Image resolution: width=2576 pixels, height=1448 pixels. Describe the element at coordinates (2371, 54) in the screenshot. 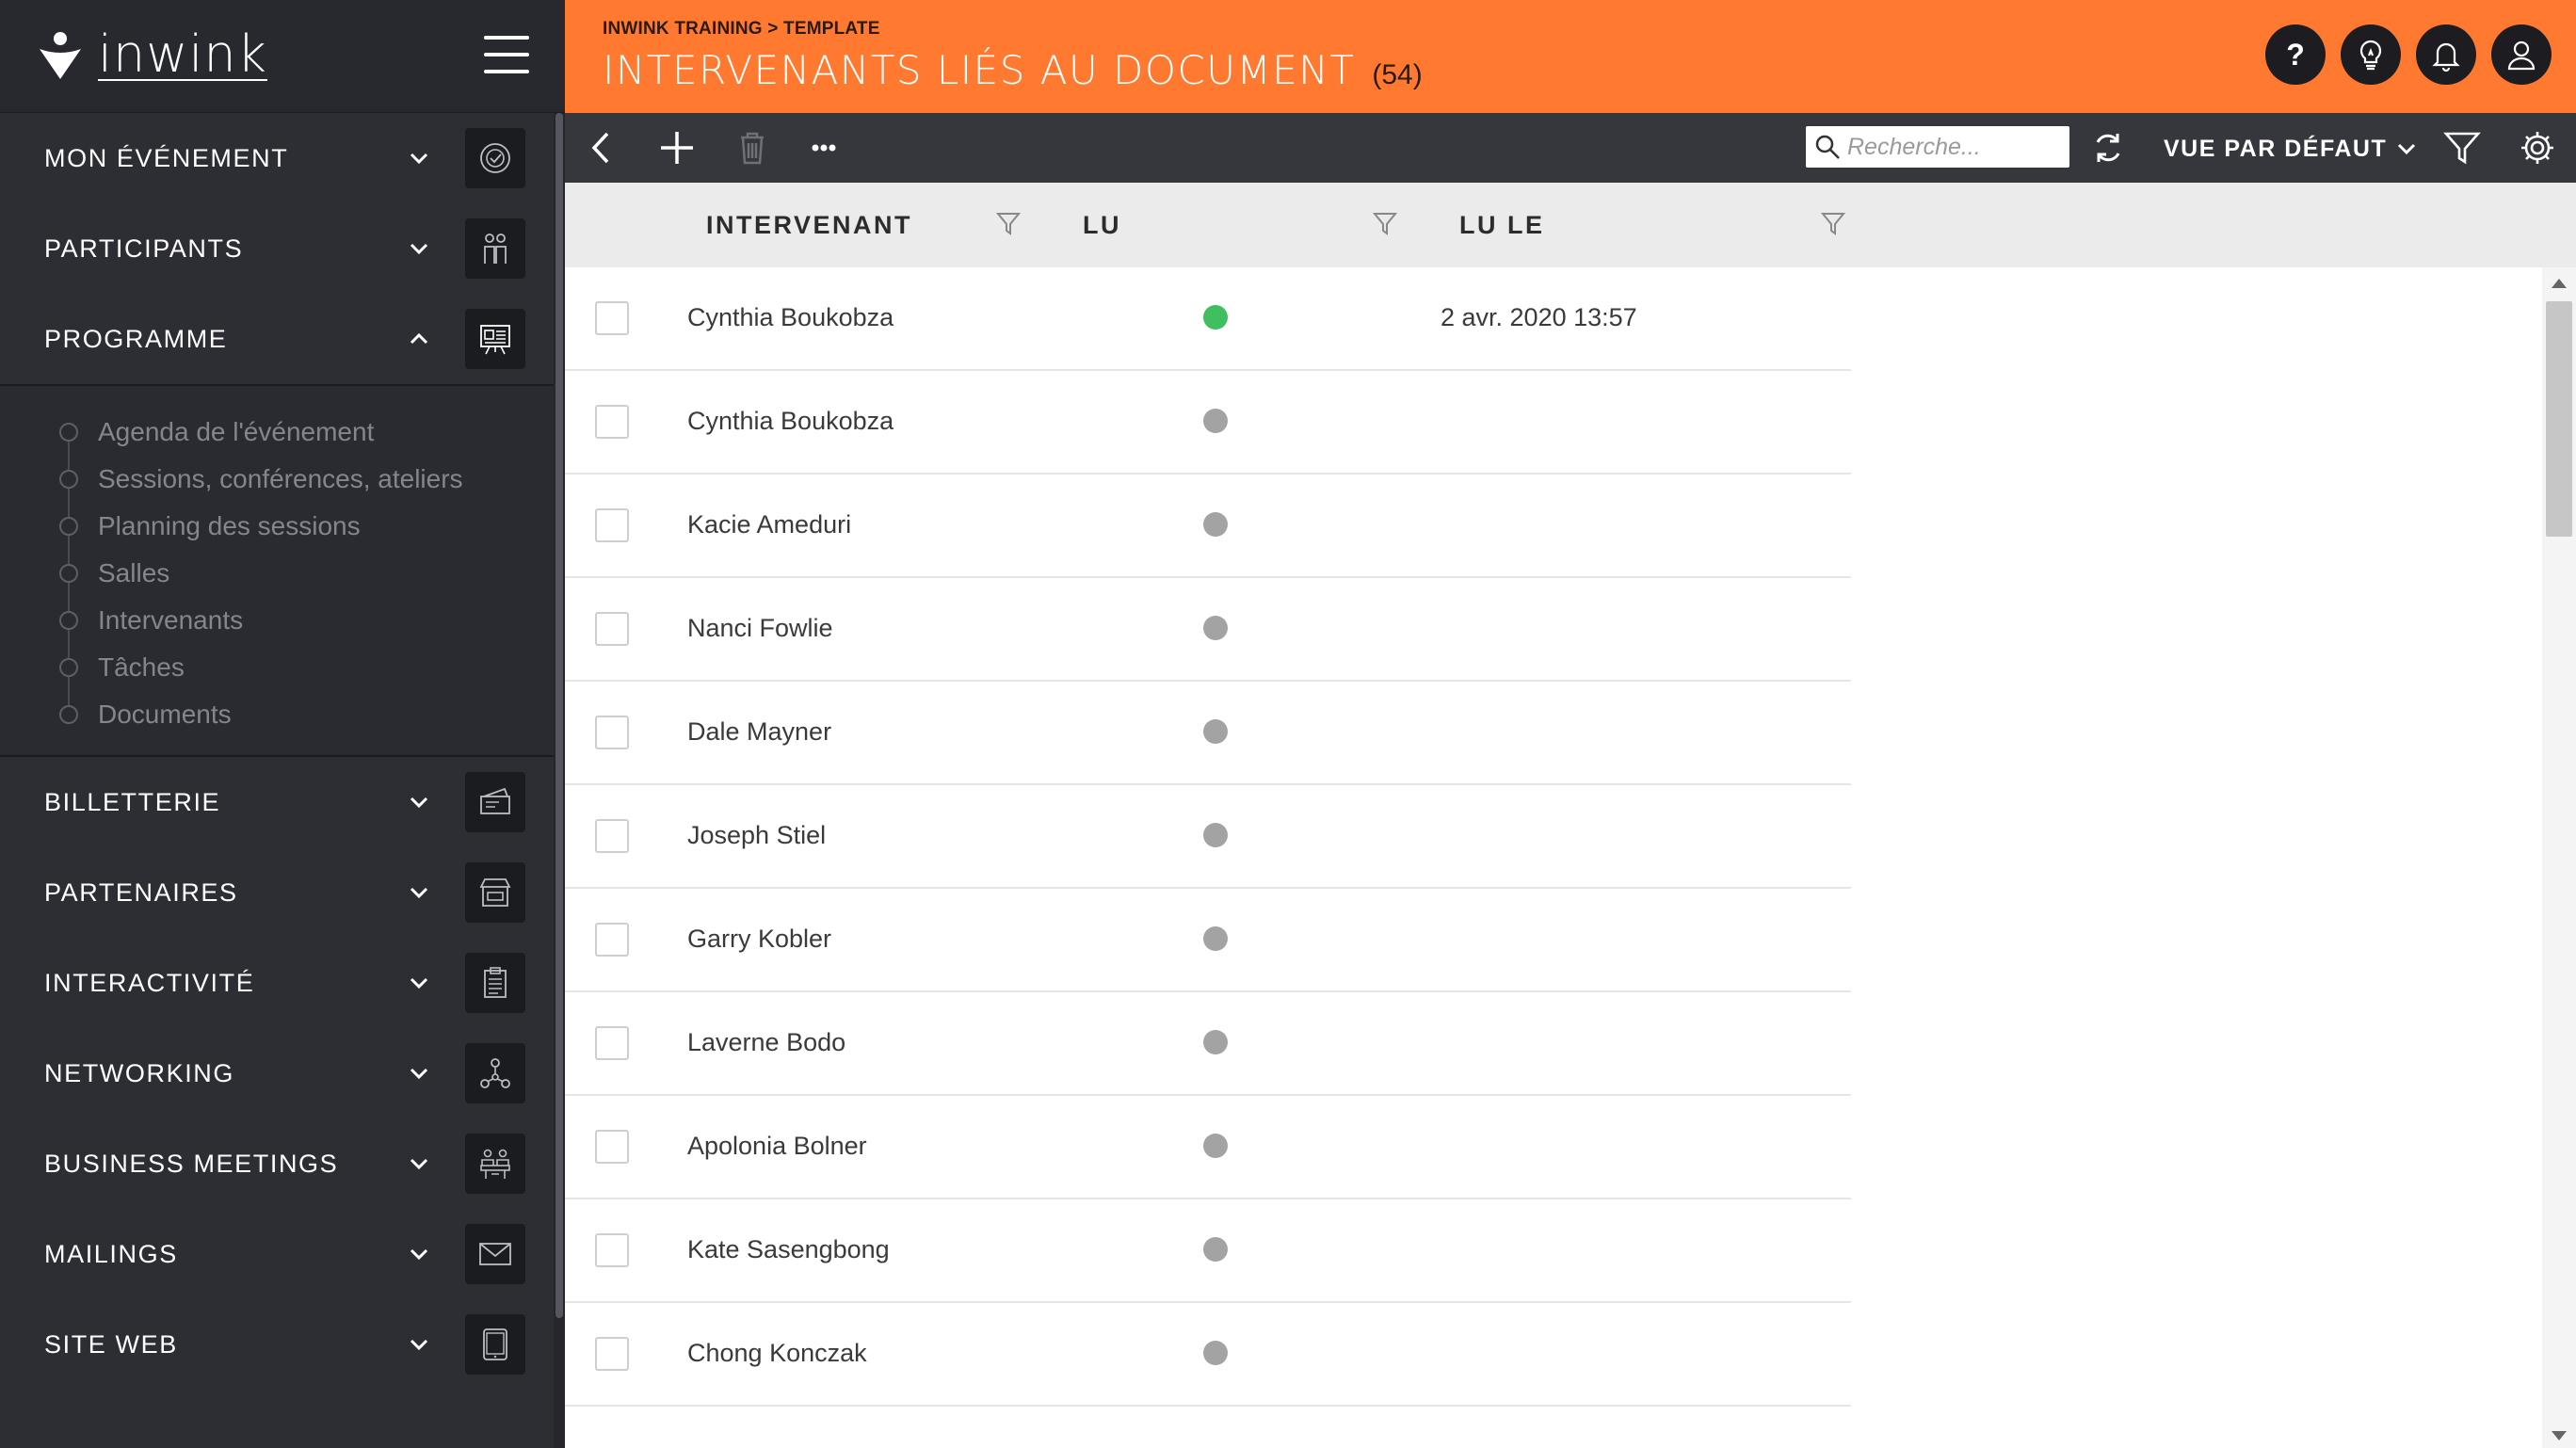

I see `ideas-button` at that location.